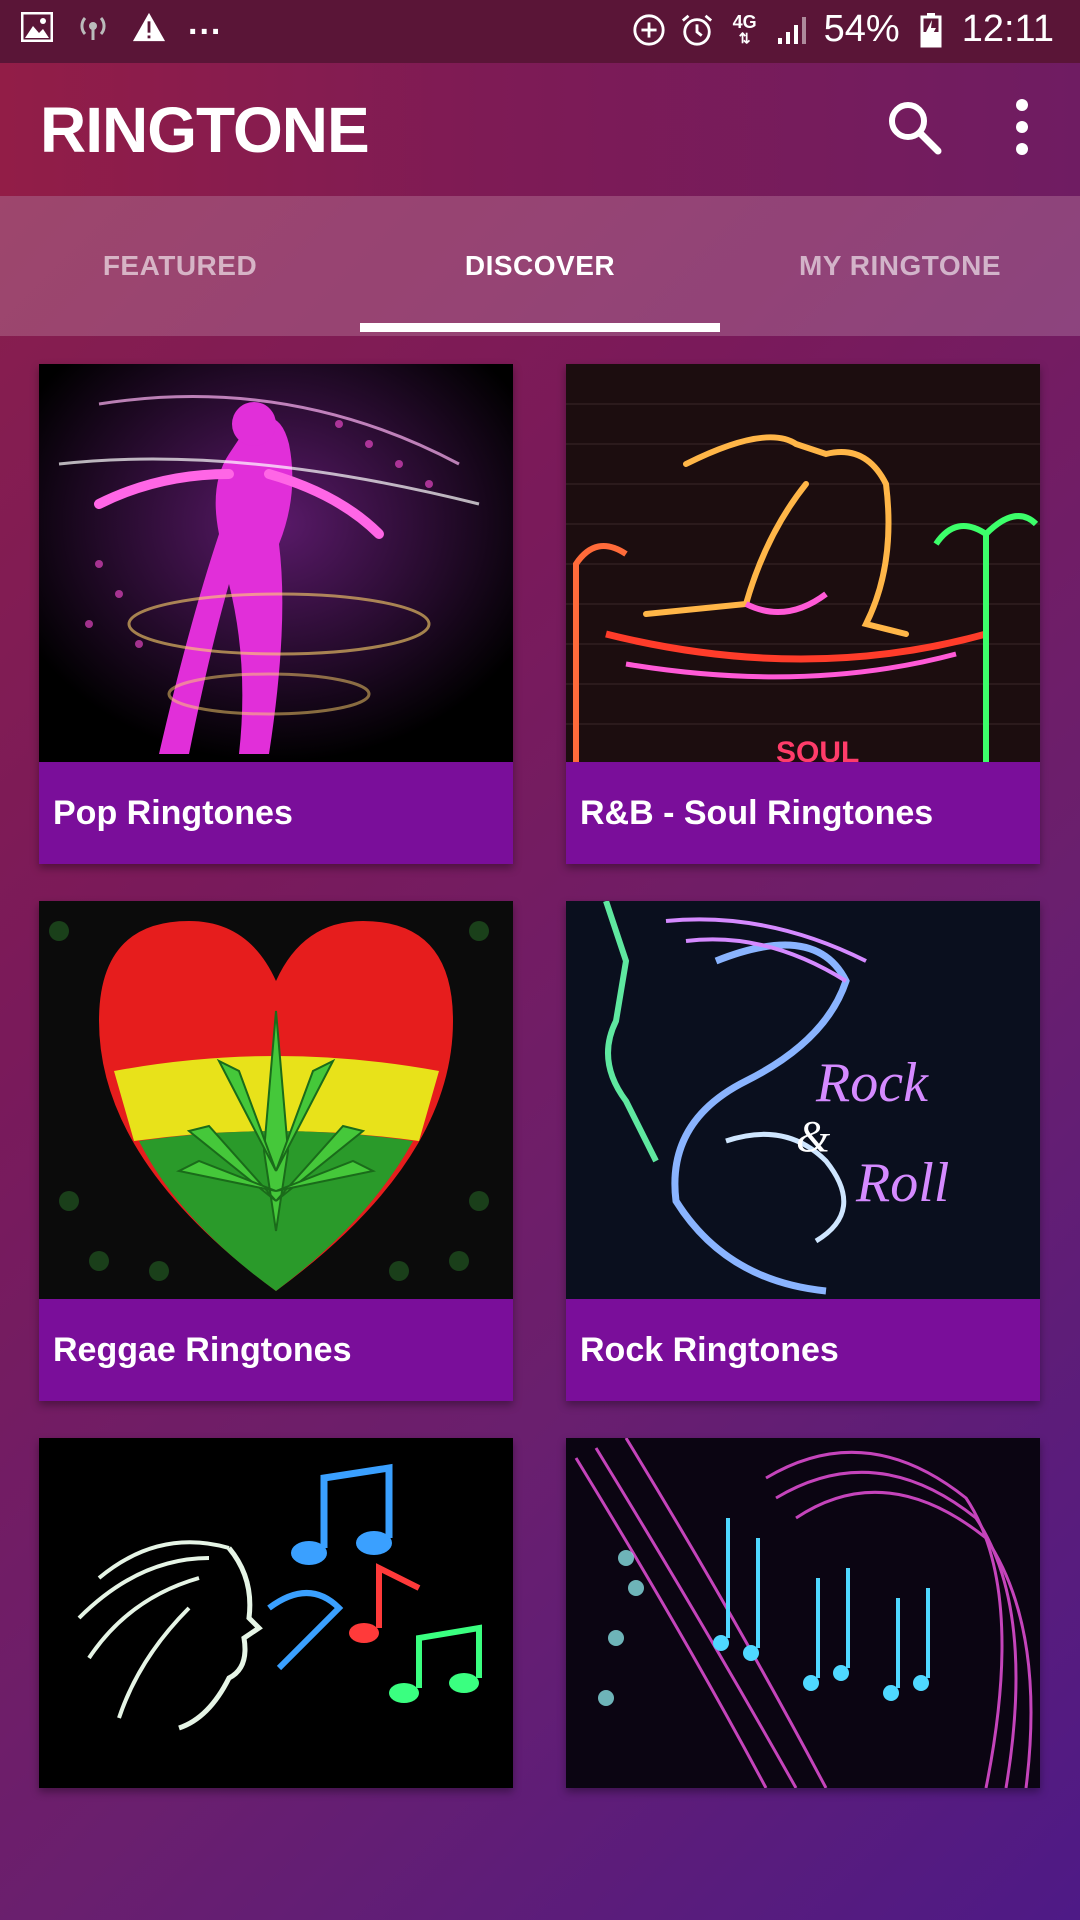  Describe the element at coordinates (649, 30) in the screenshot. I see `data-saver-icon` at that location.